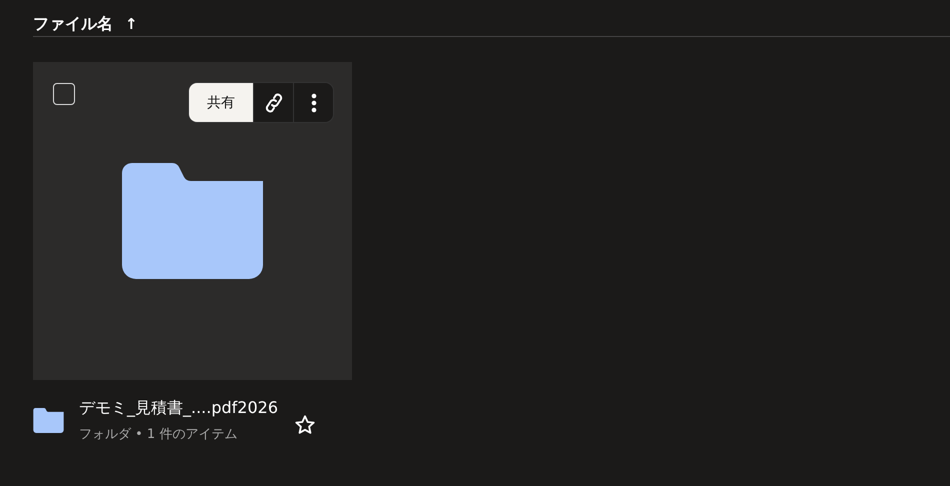  Describe the element at coordinates (158, 434) in the screenshot. I see `item-meta: フォルダ • 1 件のアイテム` at that location.